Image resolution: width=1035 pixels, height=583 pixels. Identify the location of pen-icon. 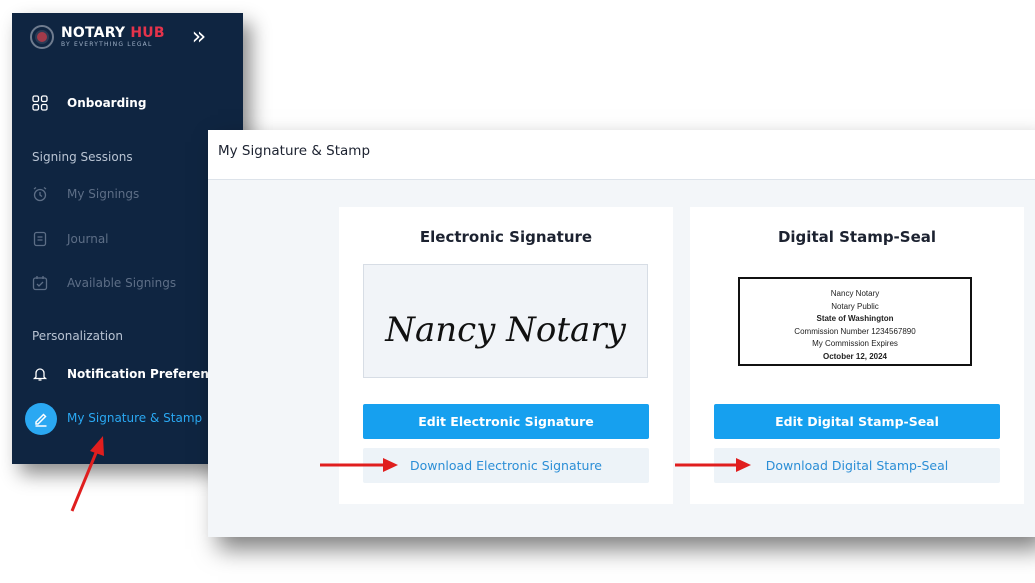
(41, 419).